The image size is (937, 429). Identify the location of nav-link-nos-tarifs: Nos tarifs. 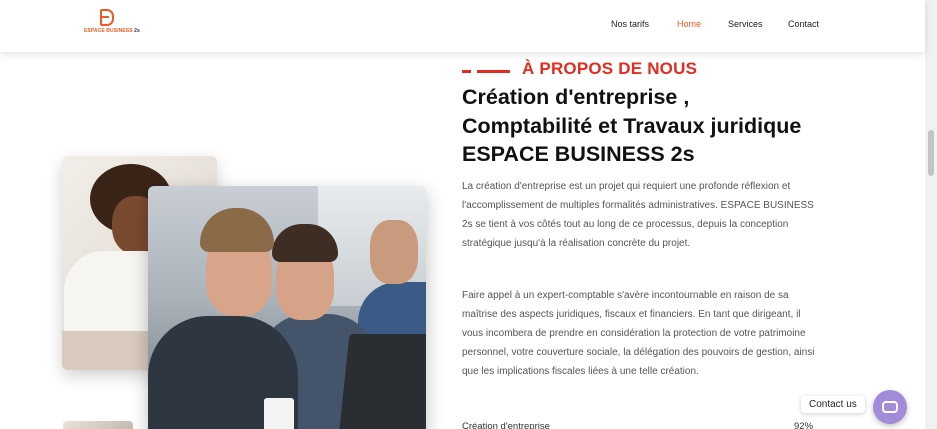
(630, 24).